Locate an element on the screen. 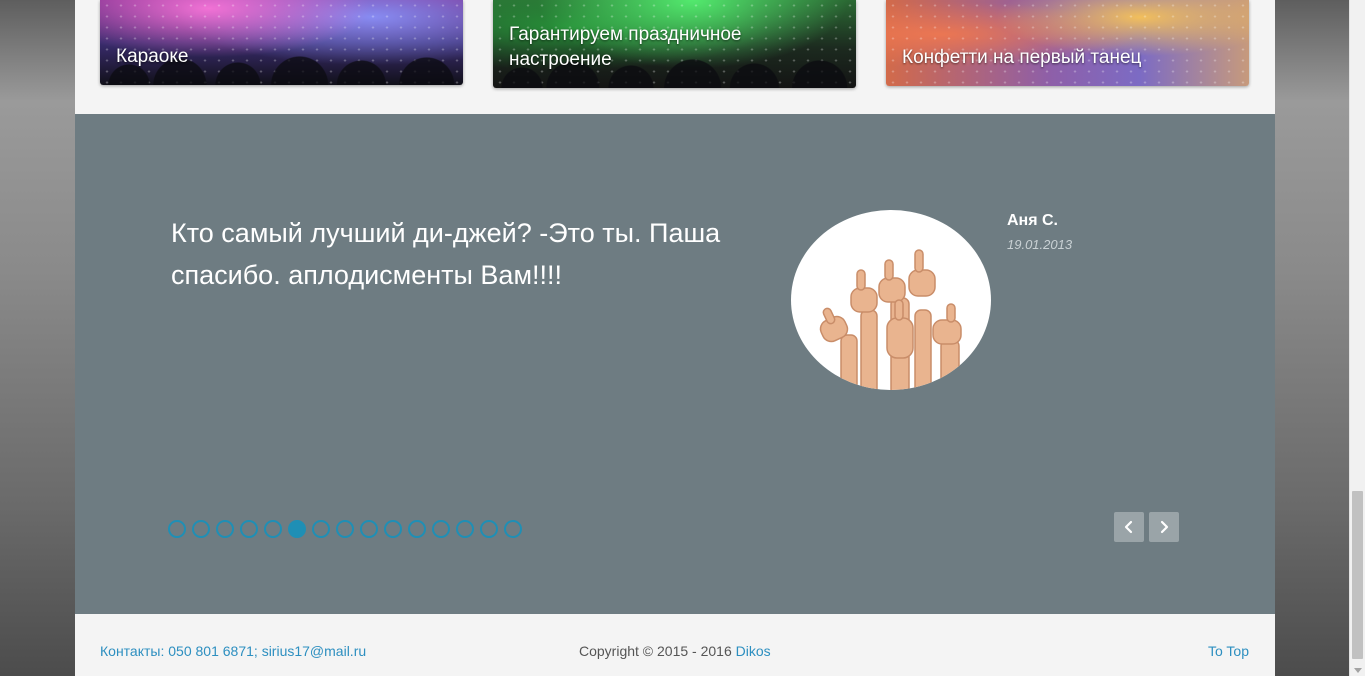 This screenshot has height=676, width=1365. scroll-down-arrow-icon is located at coordinates (1358, 670).